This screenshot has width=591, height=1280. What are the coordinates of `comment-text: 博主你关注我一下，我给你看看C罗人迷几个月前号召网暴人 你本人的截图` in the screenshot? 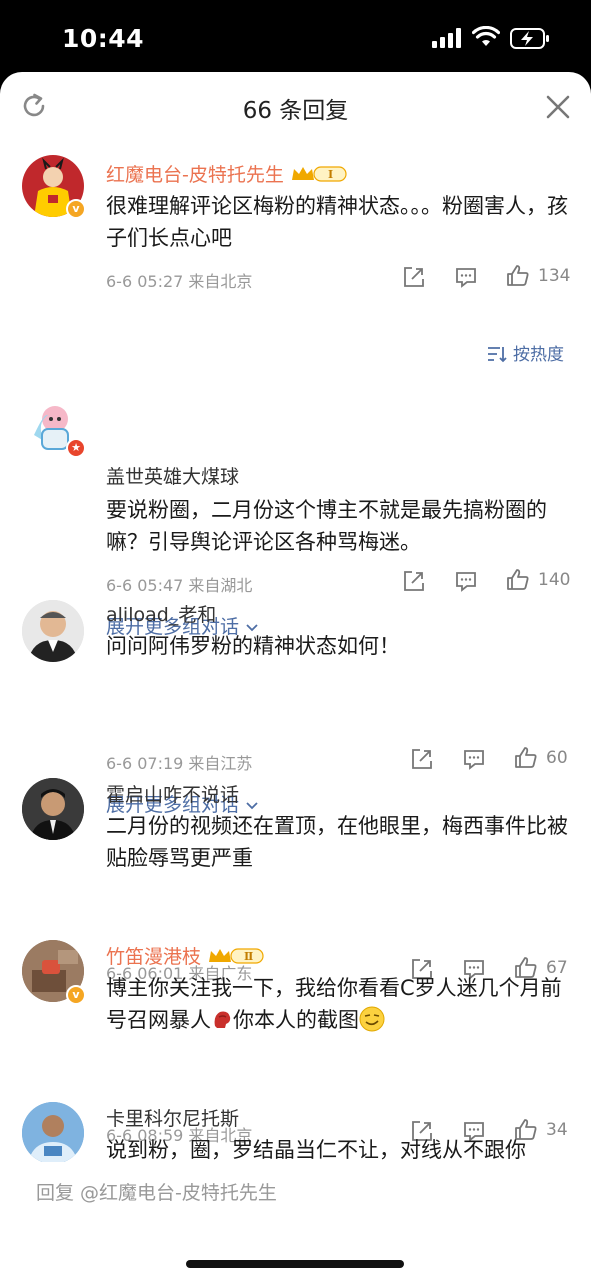 It's located at (341, 1004).